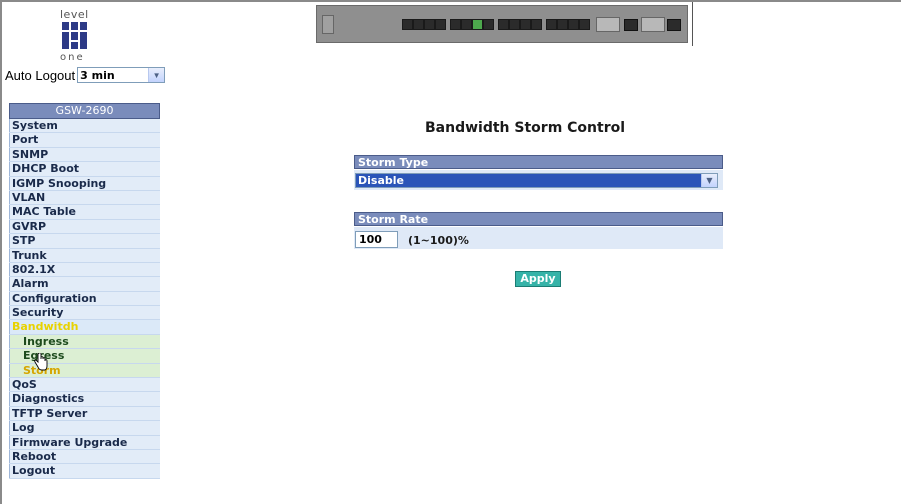  What do you see at coordinates (84, 155) in the screenshot?
I see `sidebar-item-snmp: SNMP` at bounding box center [84, 155].